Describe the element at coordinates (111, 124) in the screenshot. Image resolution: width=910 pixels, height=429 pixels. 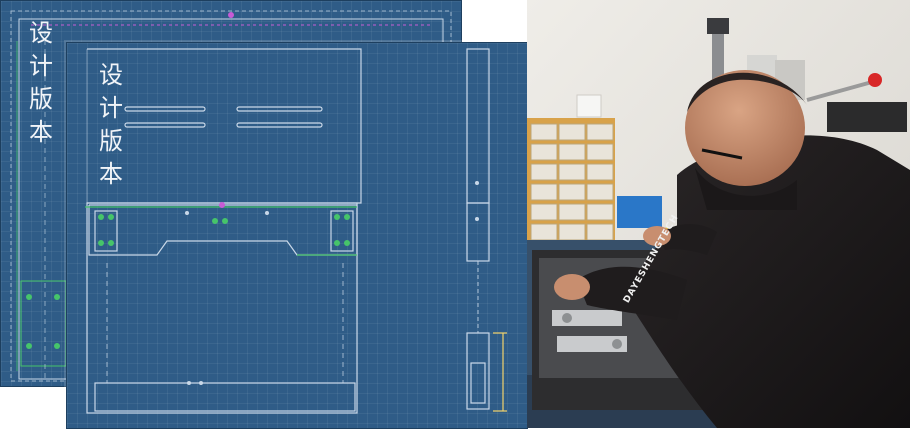
I see `design-version-label-front: 设计版本` at that location.